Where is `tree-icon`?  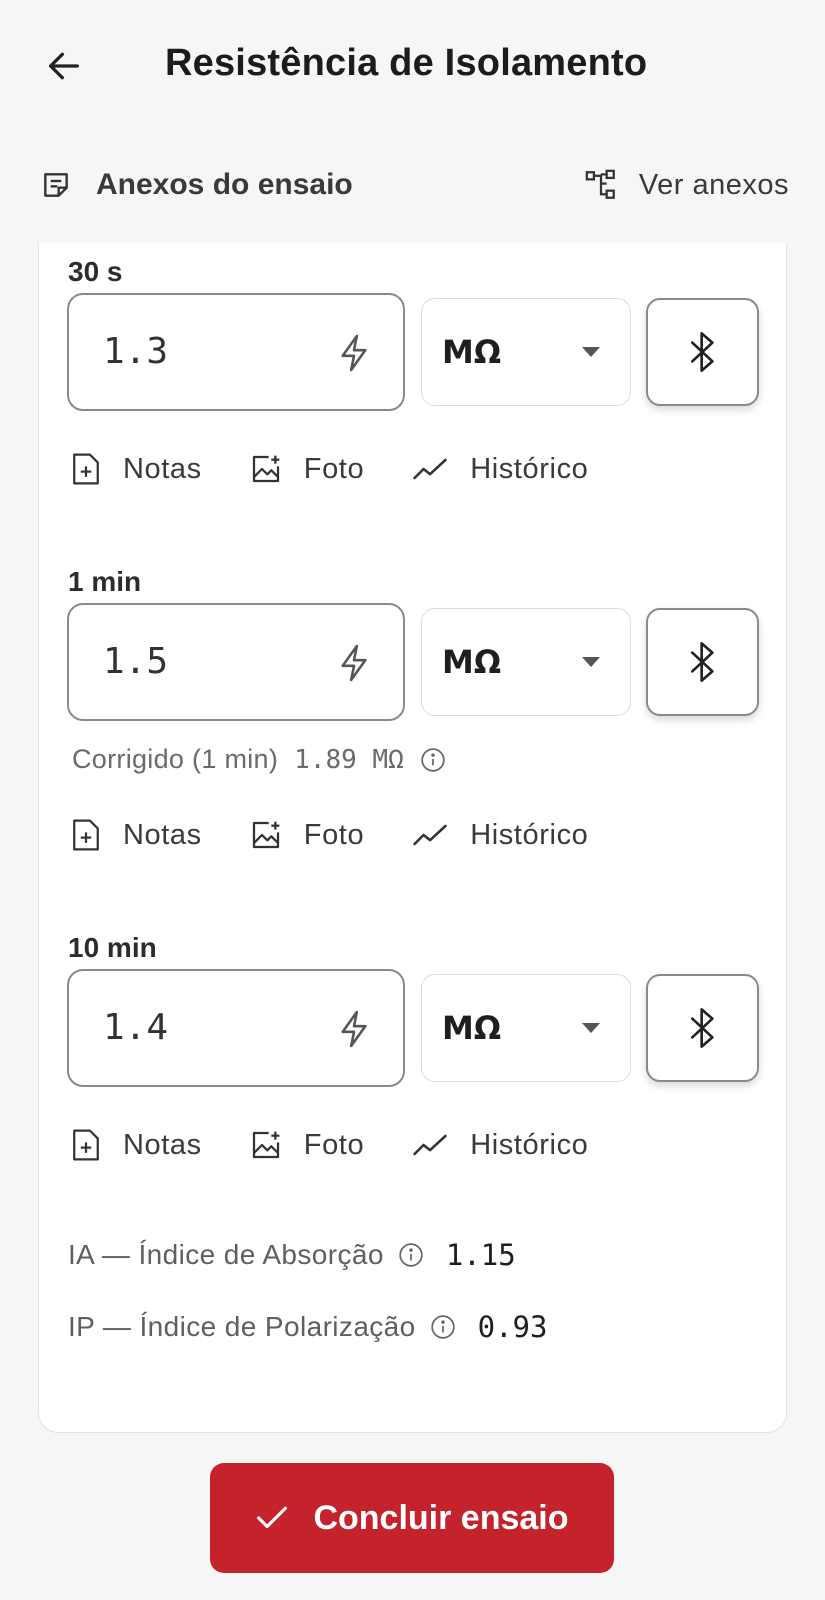
tree-icon is located at coordinates (600, 184).